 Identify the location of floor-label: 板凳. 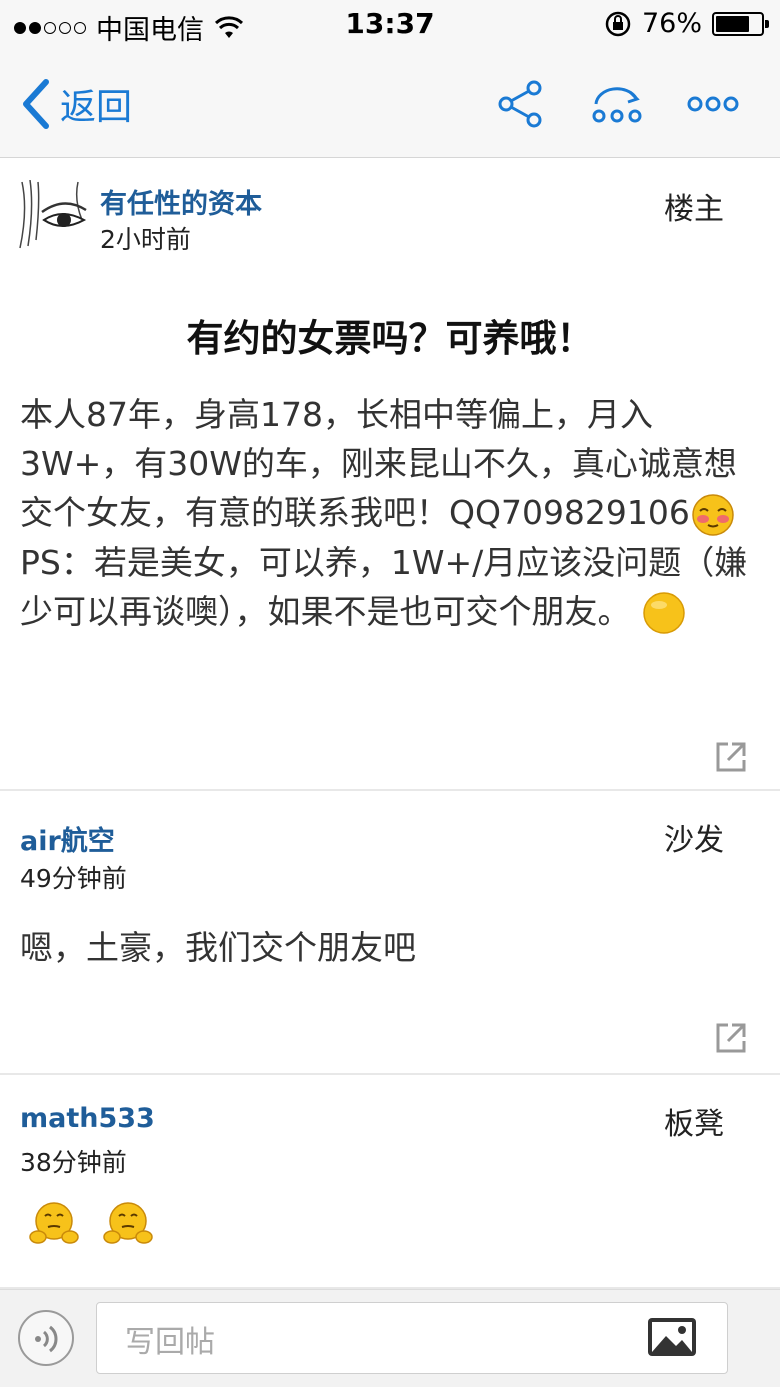
(694, 1124).